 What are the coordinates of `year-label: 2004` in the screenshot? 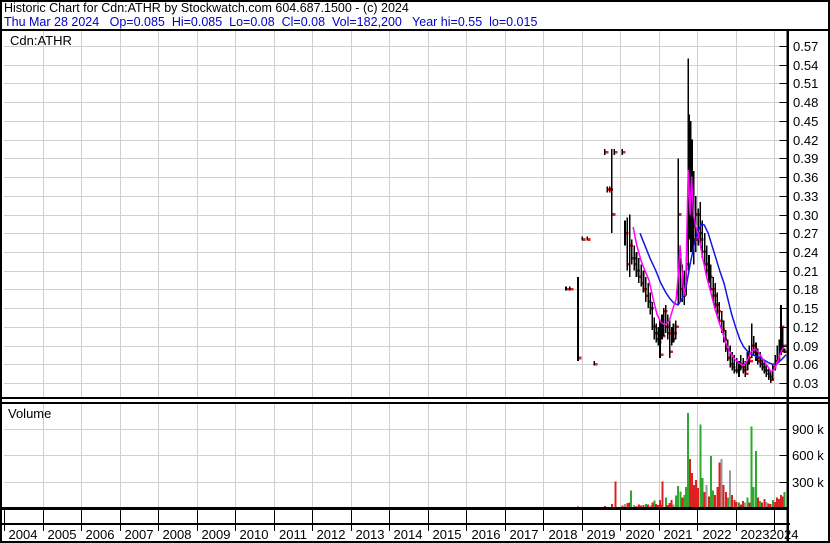 It's located at (23, 534).